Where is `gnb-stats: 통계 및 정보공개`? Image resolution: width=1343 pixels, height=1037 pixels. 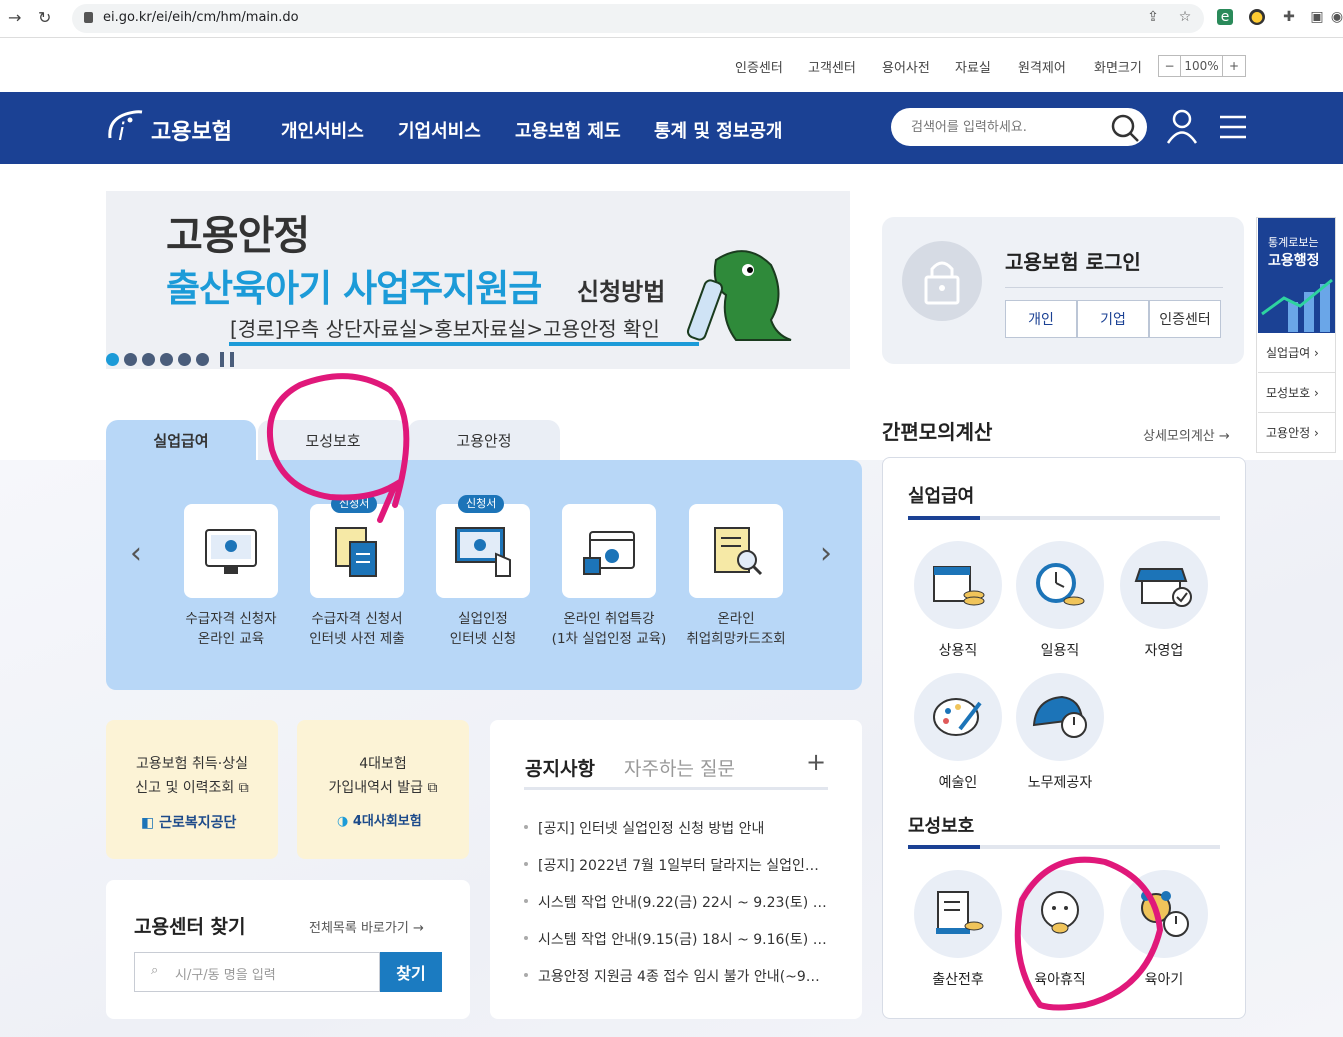
gnb-stats: 통계 및 정보공개 is located at coordinates (718, 130).